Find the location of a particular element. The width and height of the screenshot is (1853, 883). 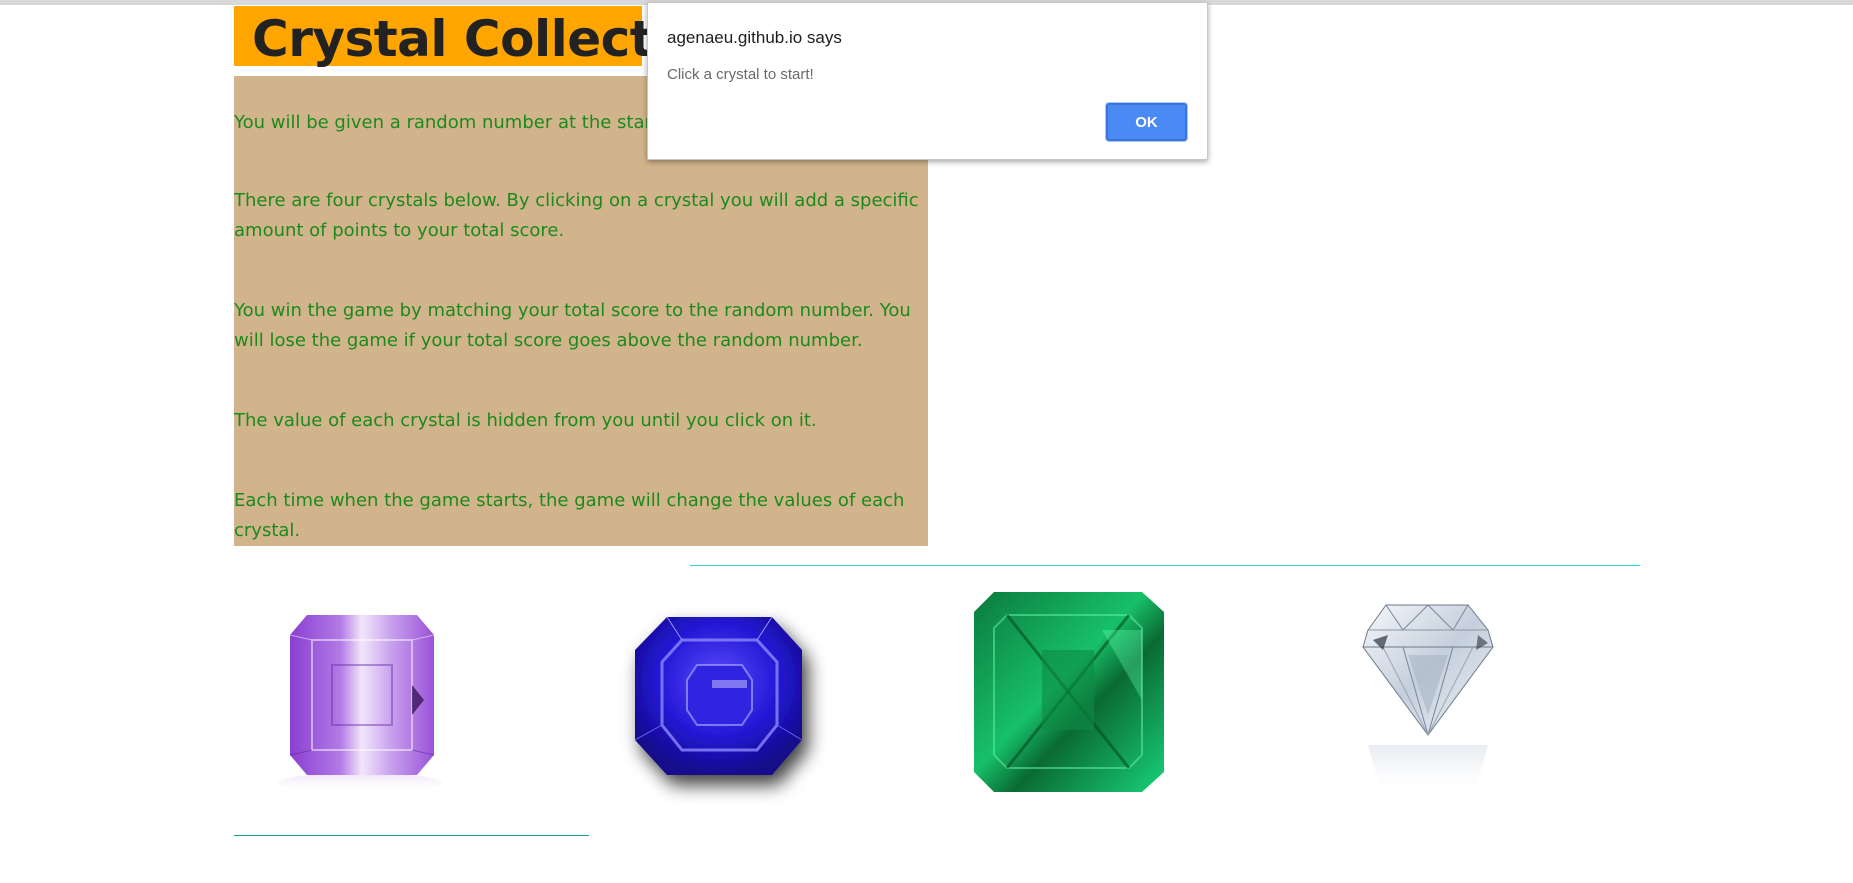

emerald-icon is located at coordinates (1069, 692).